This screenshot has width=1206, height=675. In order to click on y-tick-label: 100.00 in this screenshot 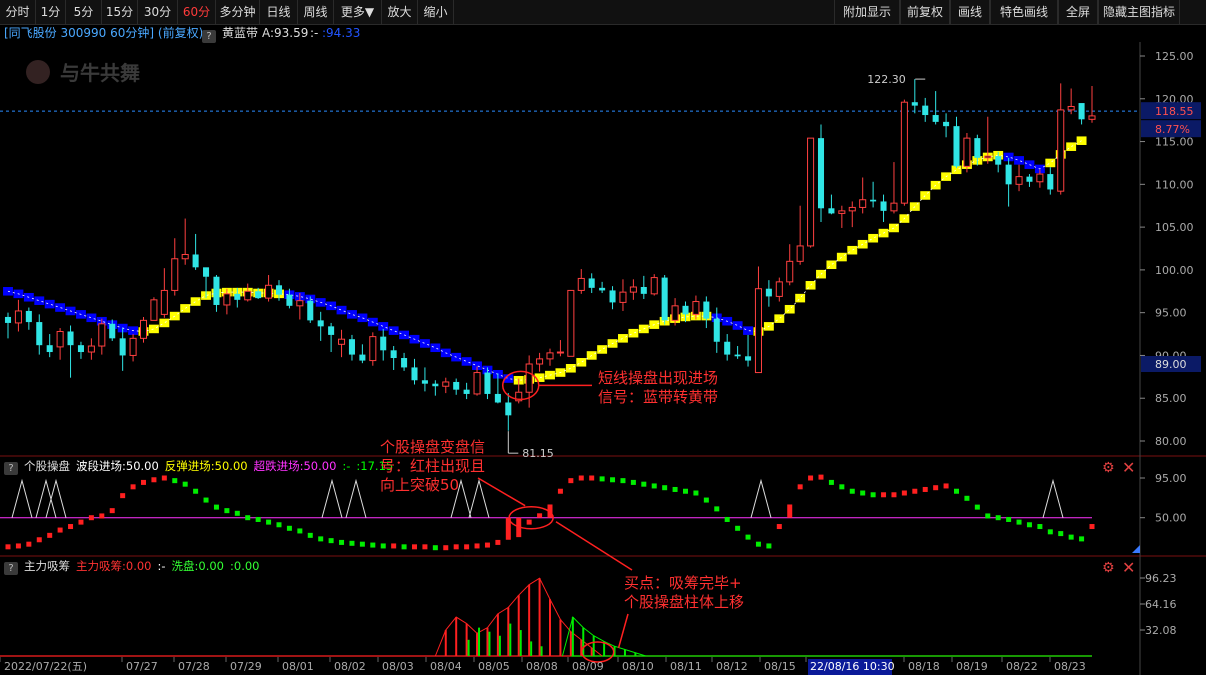, I will do `click(1174, 270)`.